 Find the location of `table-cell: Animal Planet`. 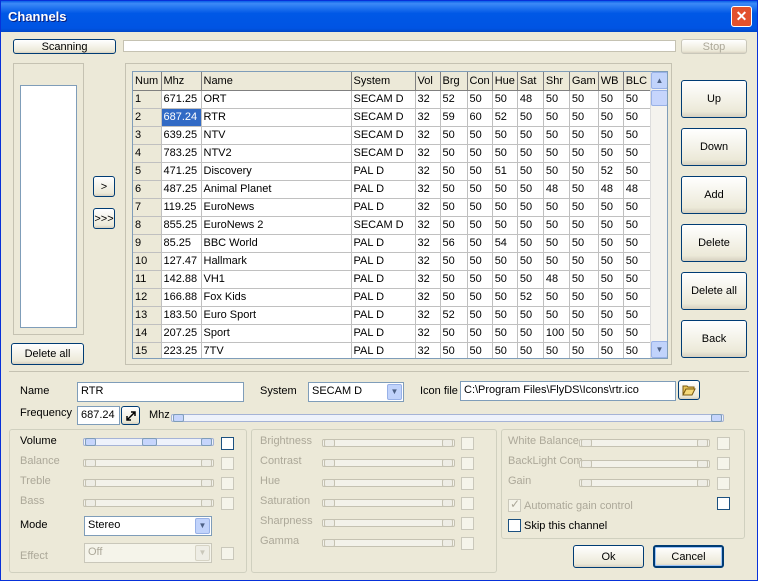

table-cell: Animal Planet is located at coordinates (276, 189).